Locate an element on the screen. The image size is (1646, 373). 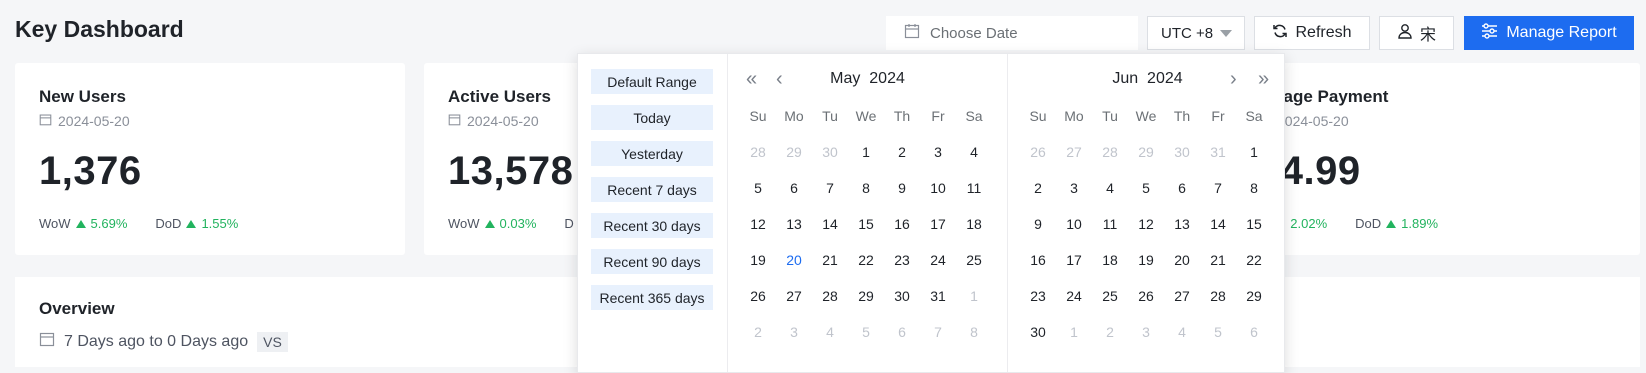
manage-report-button: Manage Report is located at coordinates (1549, 33).